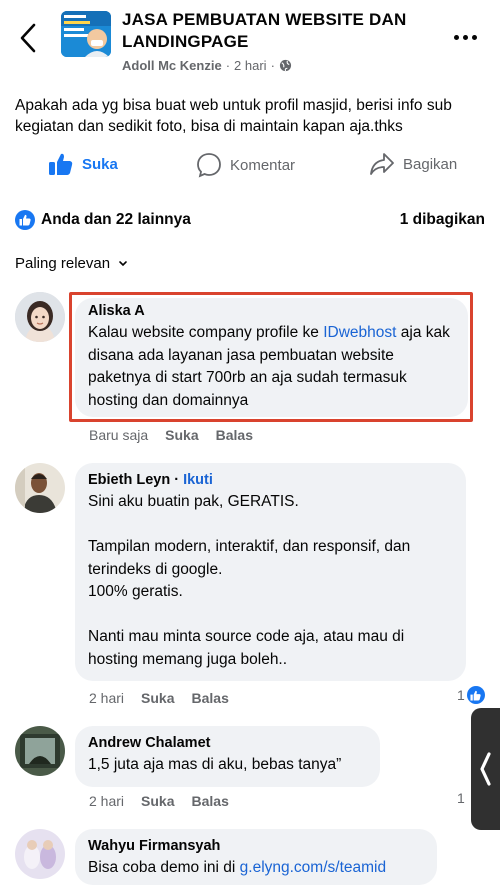  What do you see at coordinates (430, 164) in the screenshot?
I see `share-label: Bagikan` at bounding box center [430, 164].